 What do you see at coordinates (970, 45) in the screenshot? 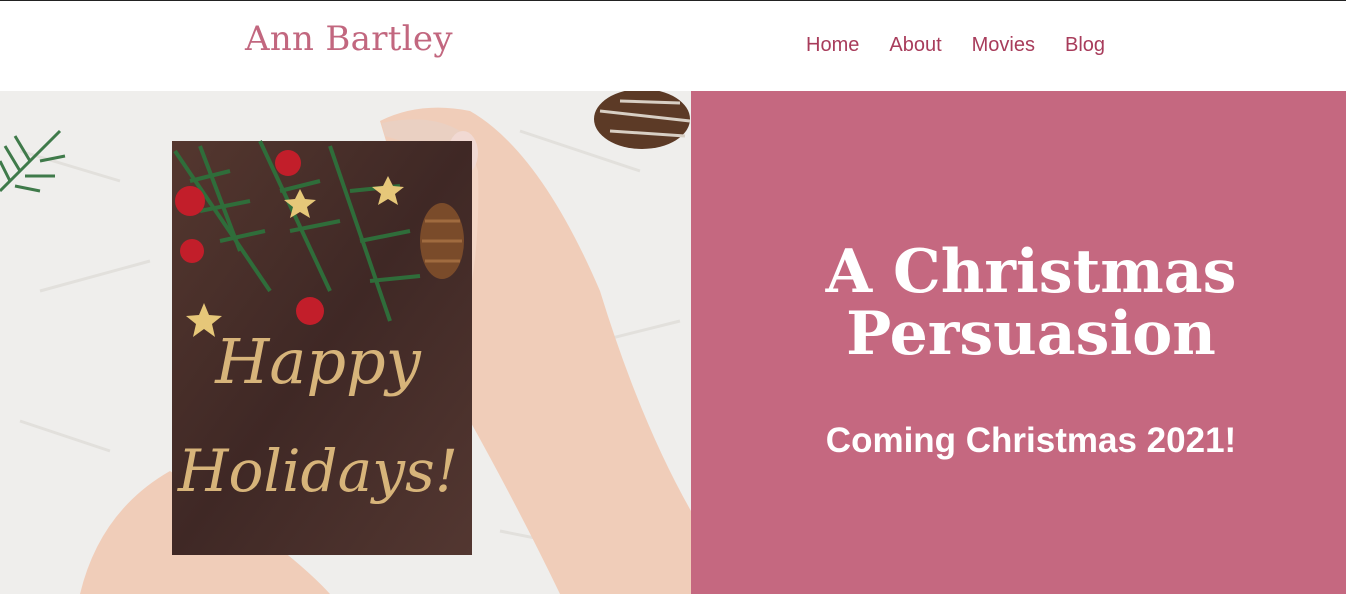
I see `main-nav: Home About Movies Blog` at bounding box center [970, 45].